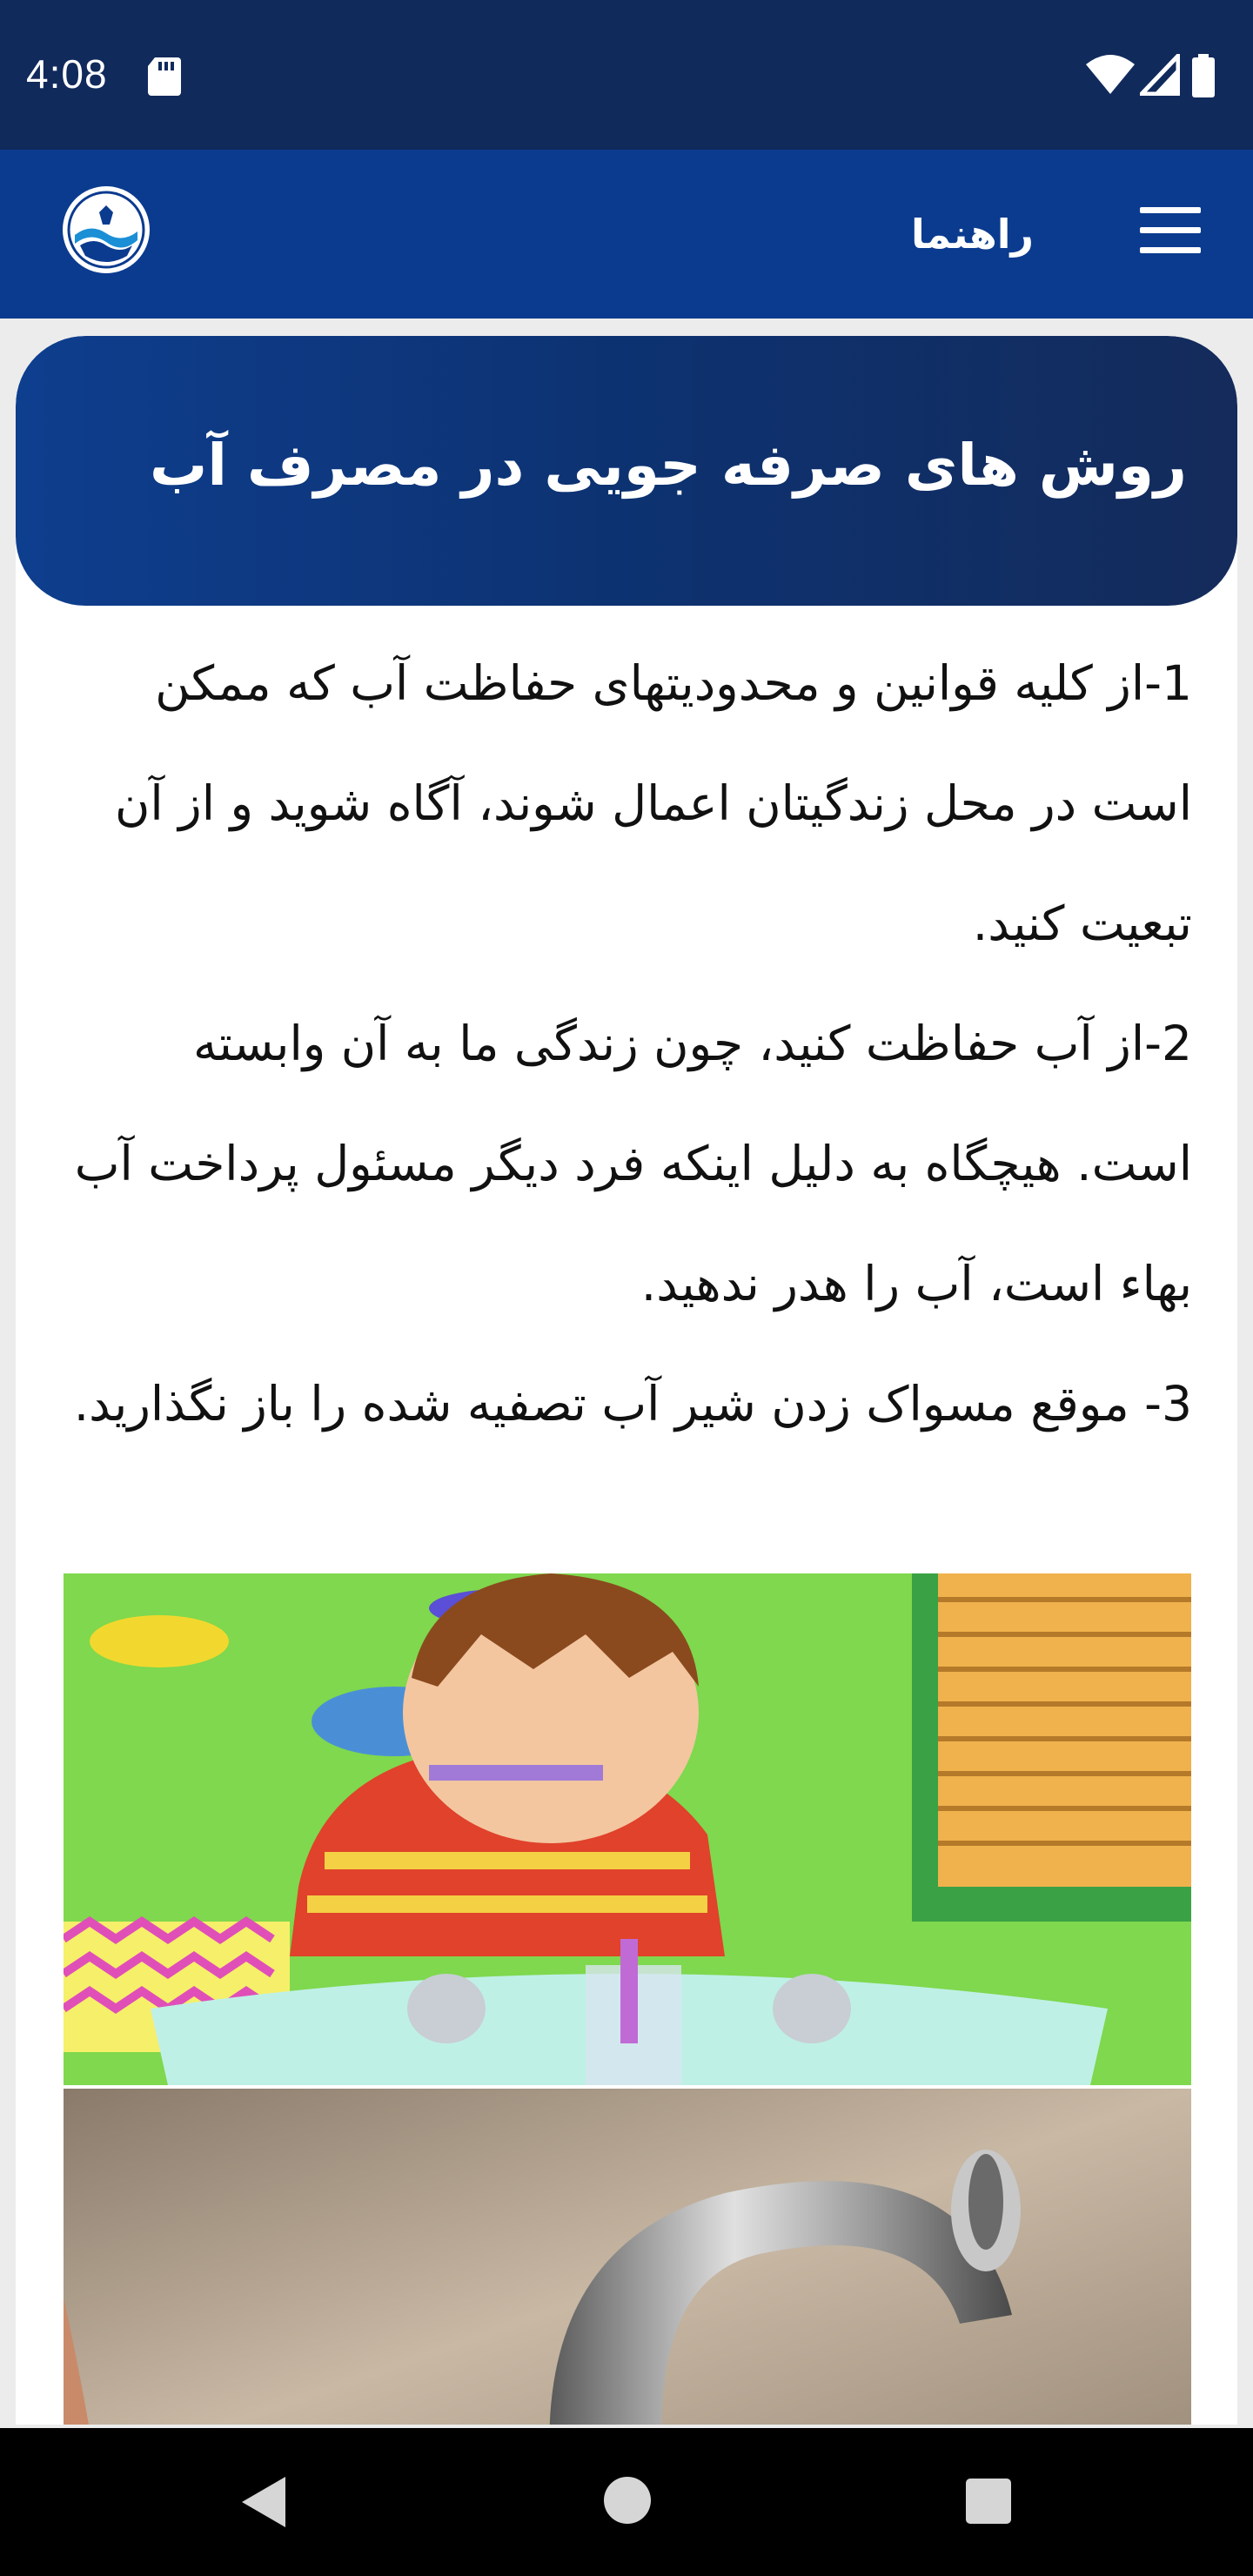 The width and height of the screenshot is (1253, 2576). I want to click on article-title: روش های صرفه جویی در مصرف آب, so click(668, 465).